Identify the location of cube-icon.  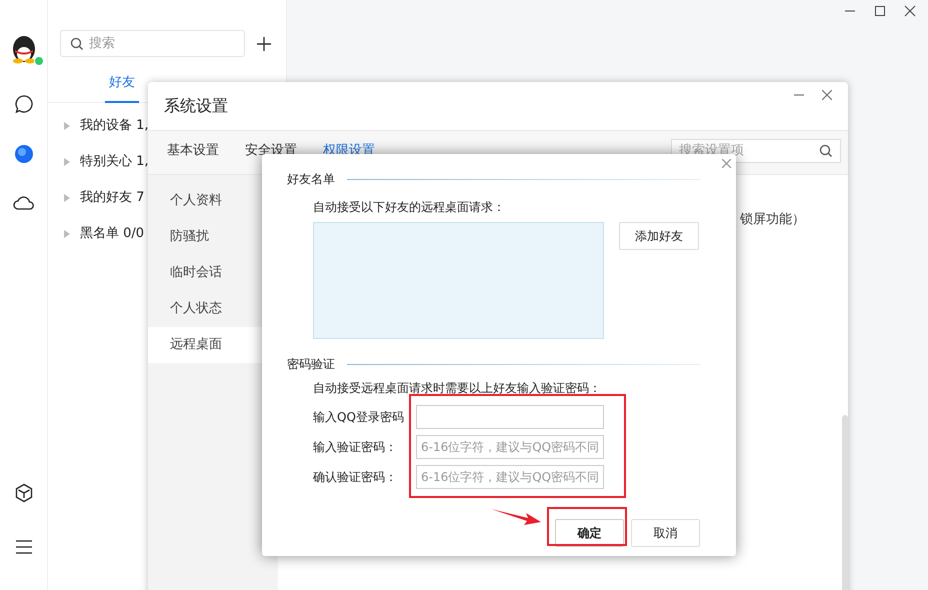
(24, 493).